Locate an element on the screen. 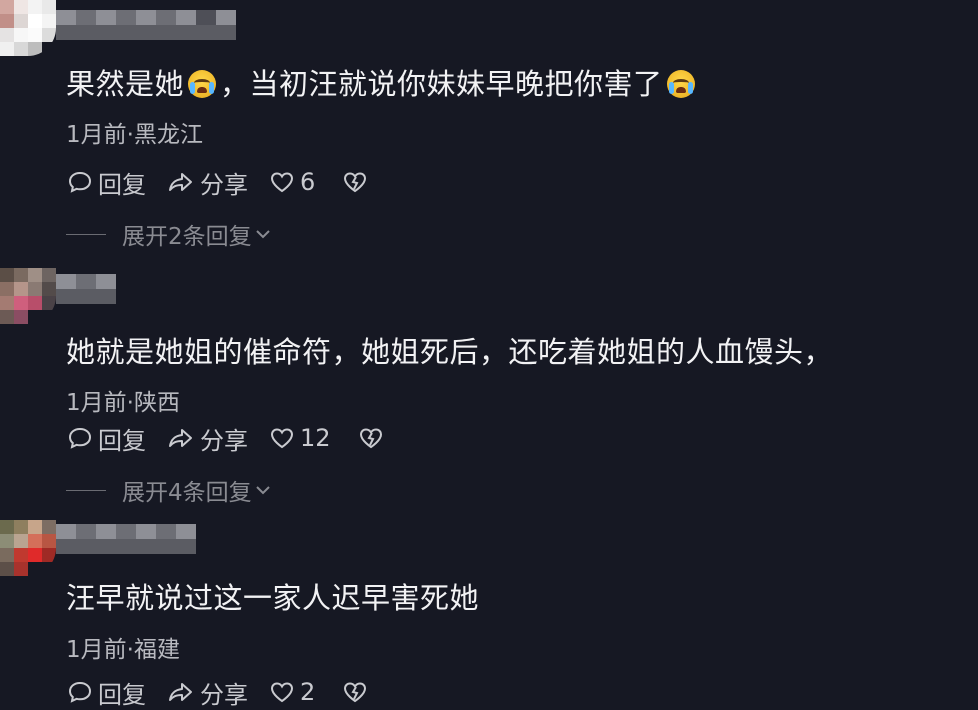 The height and width of the screenshot is (710, 978). comment-meta: 1月前·黑龙江 is located at coordinates (134, 135).